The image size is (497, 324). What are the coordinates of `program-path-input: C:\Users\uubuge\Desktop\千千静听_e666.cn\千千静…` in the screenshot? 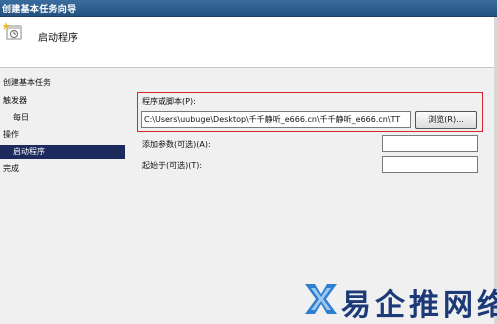 It's located at (276, 119).